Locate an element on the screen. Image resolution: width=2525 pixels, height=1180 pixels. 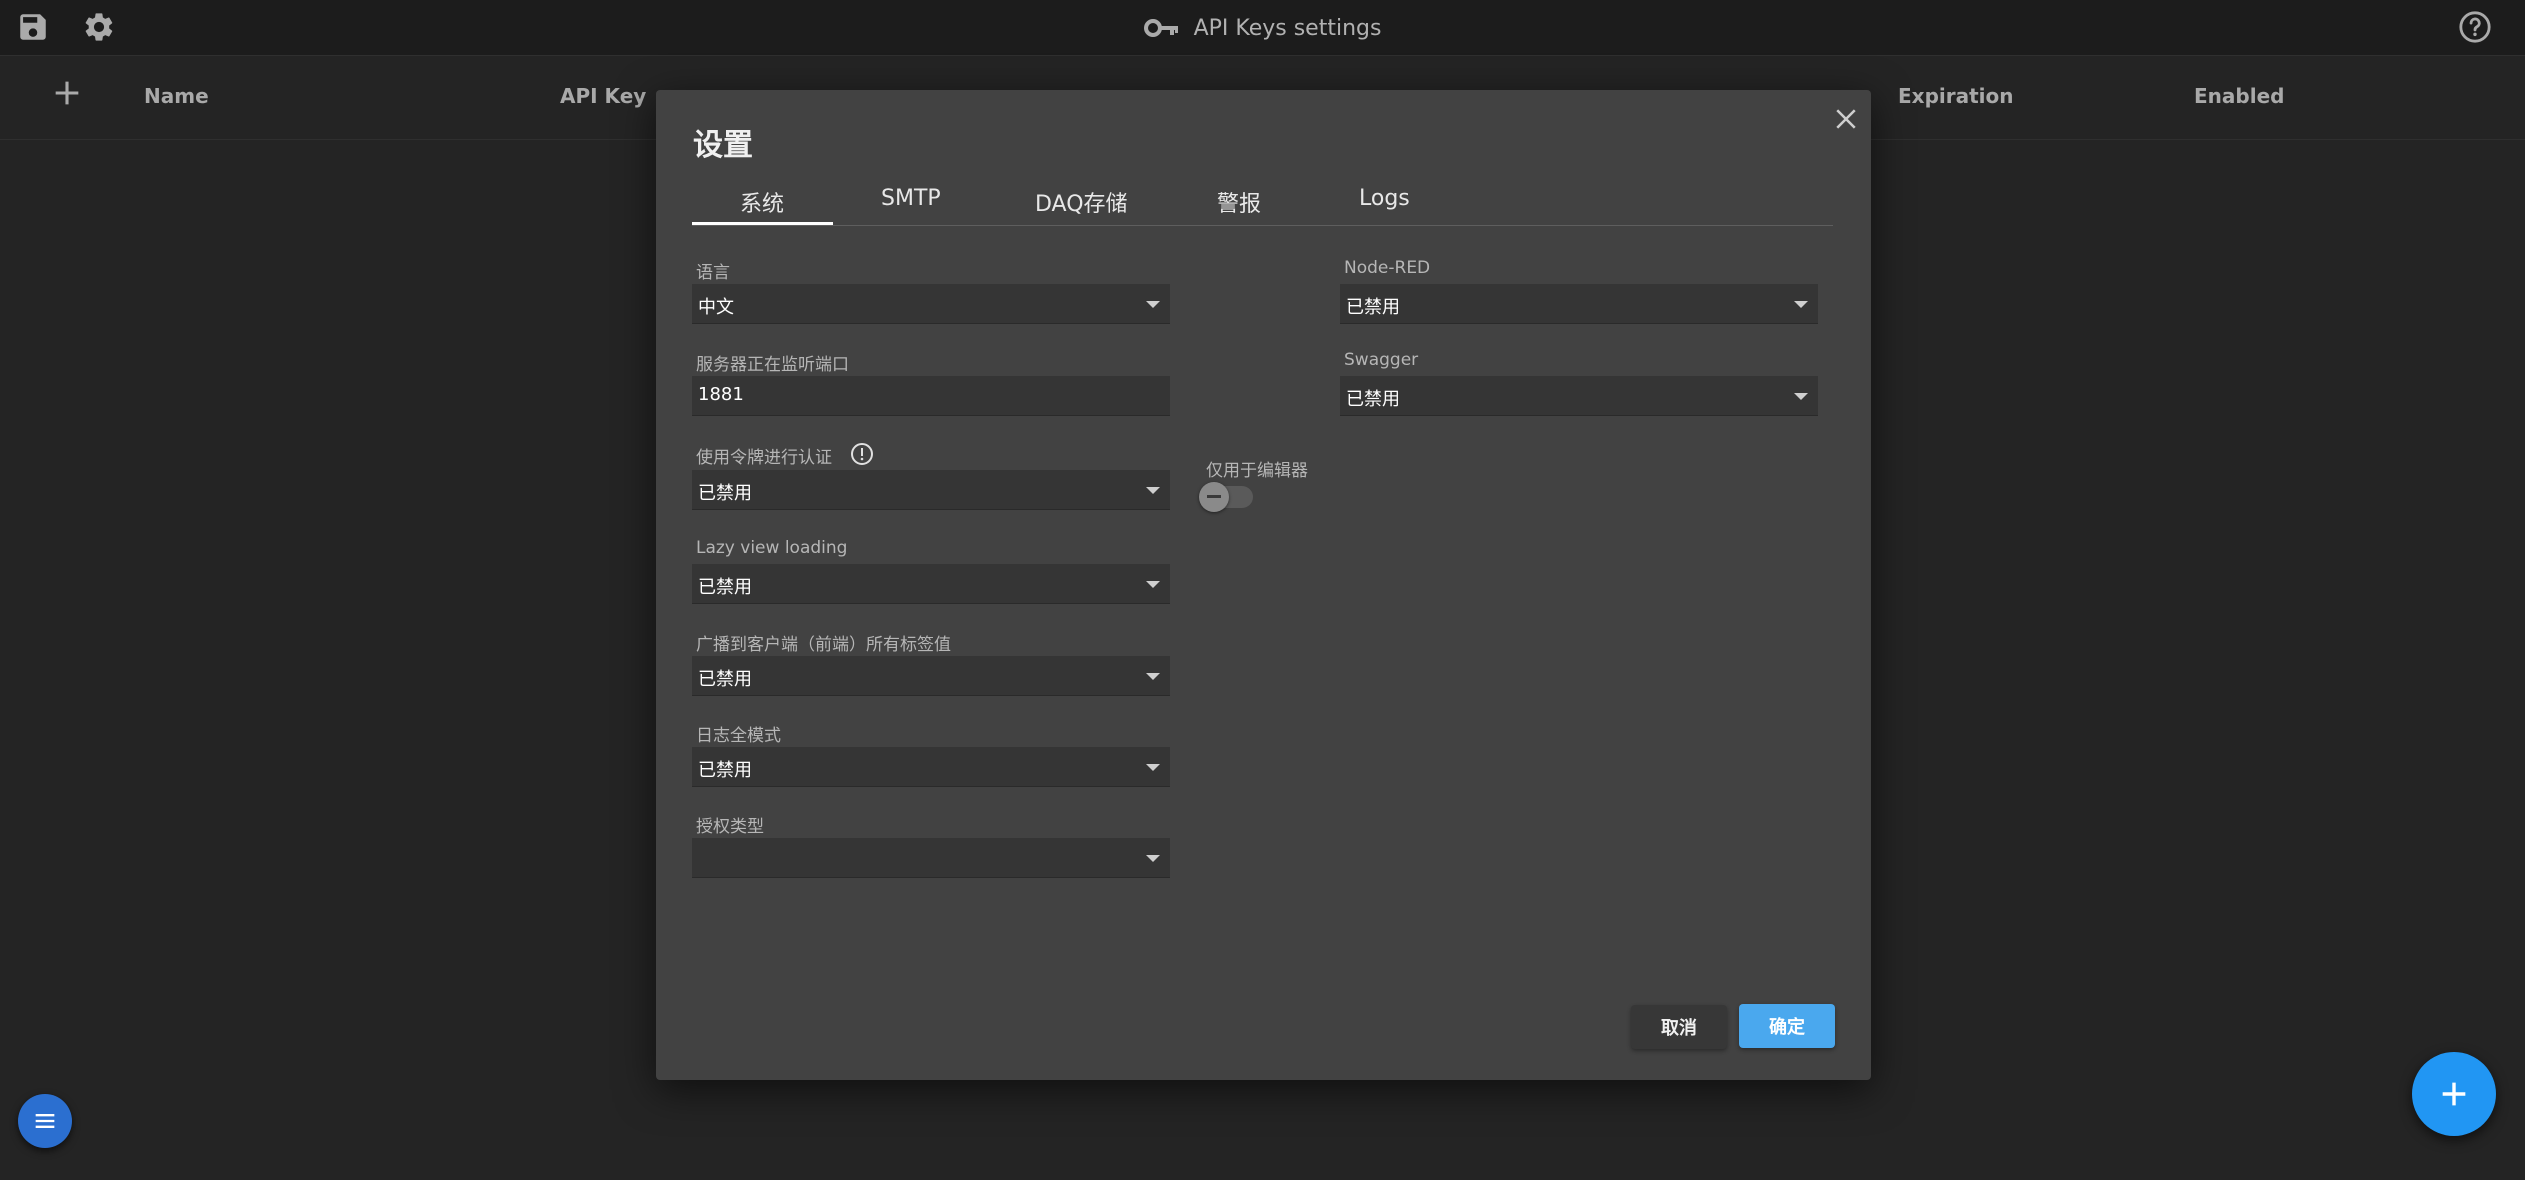
menu-icon is located at coordinates (45, 1121).